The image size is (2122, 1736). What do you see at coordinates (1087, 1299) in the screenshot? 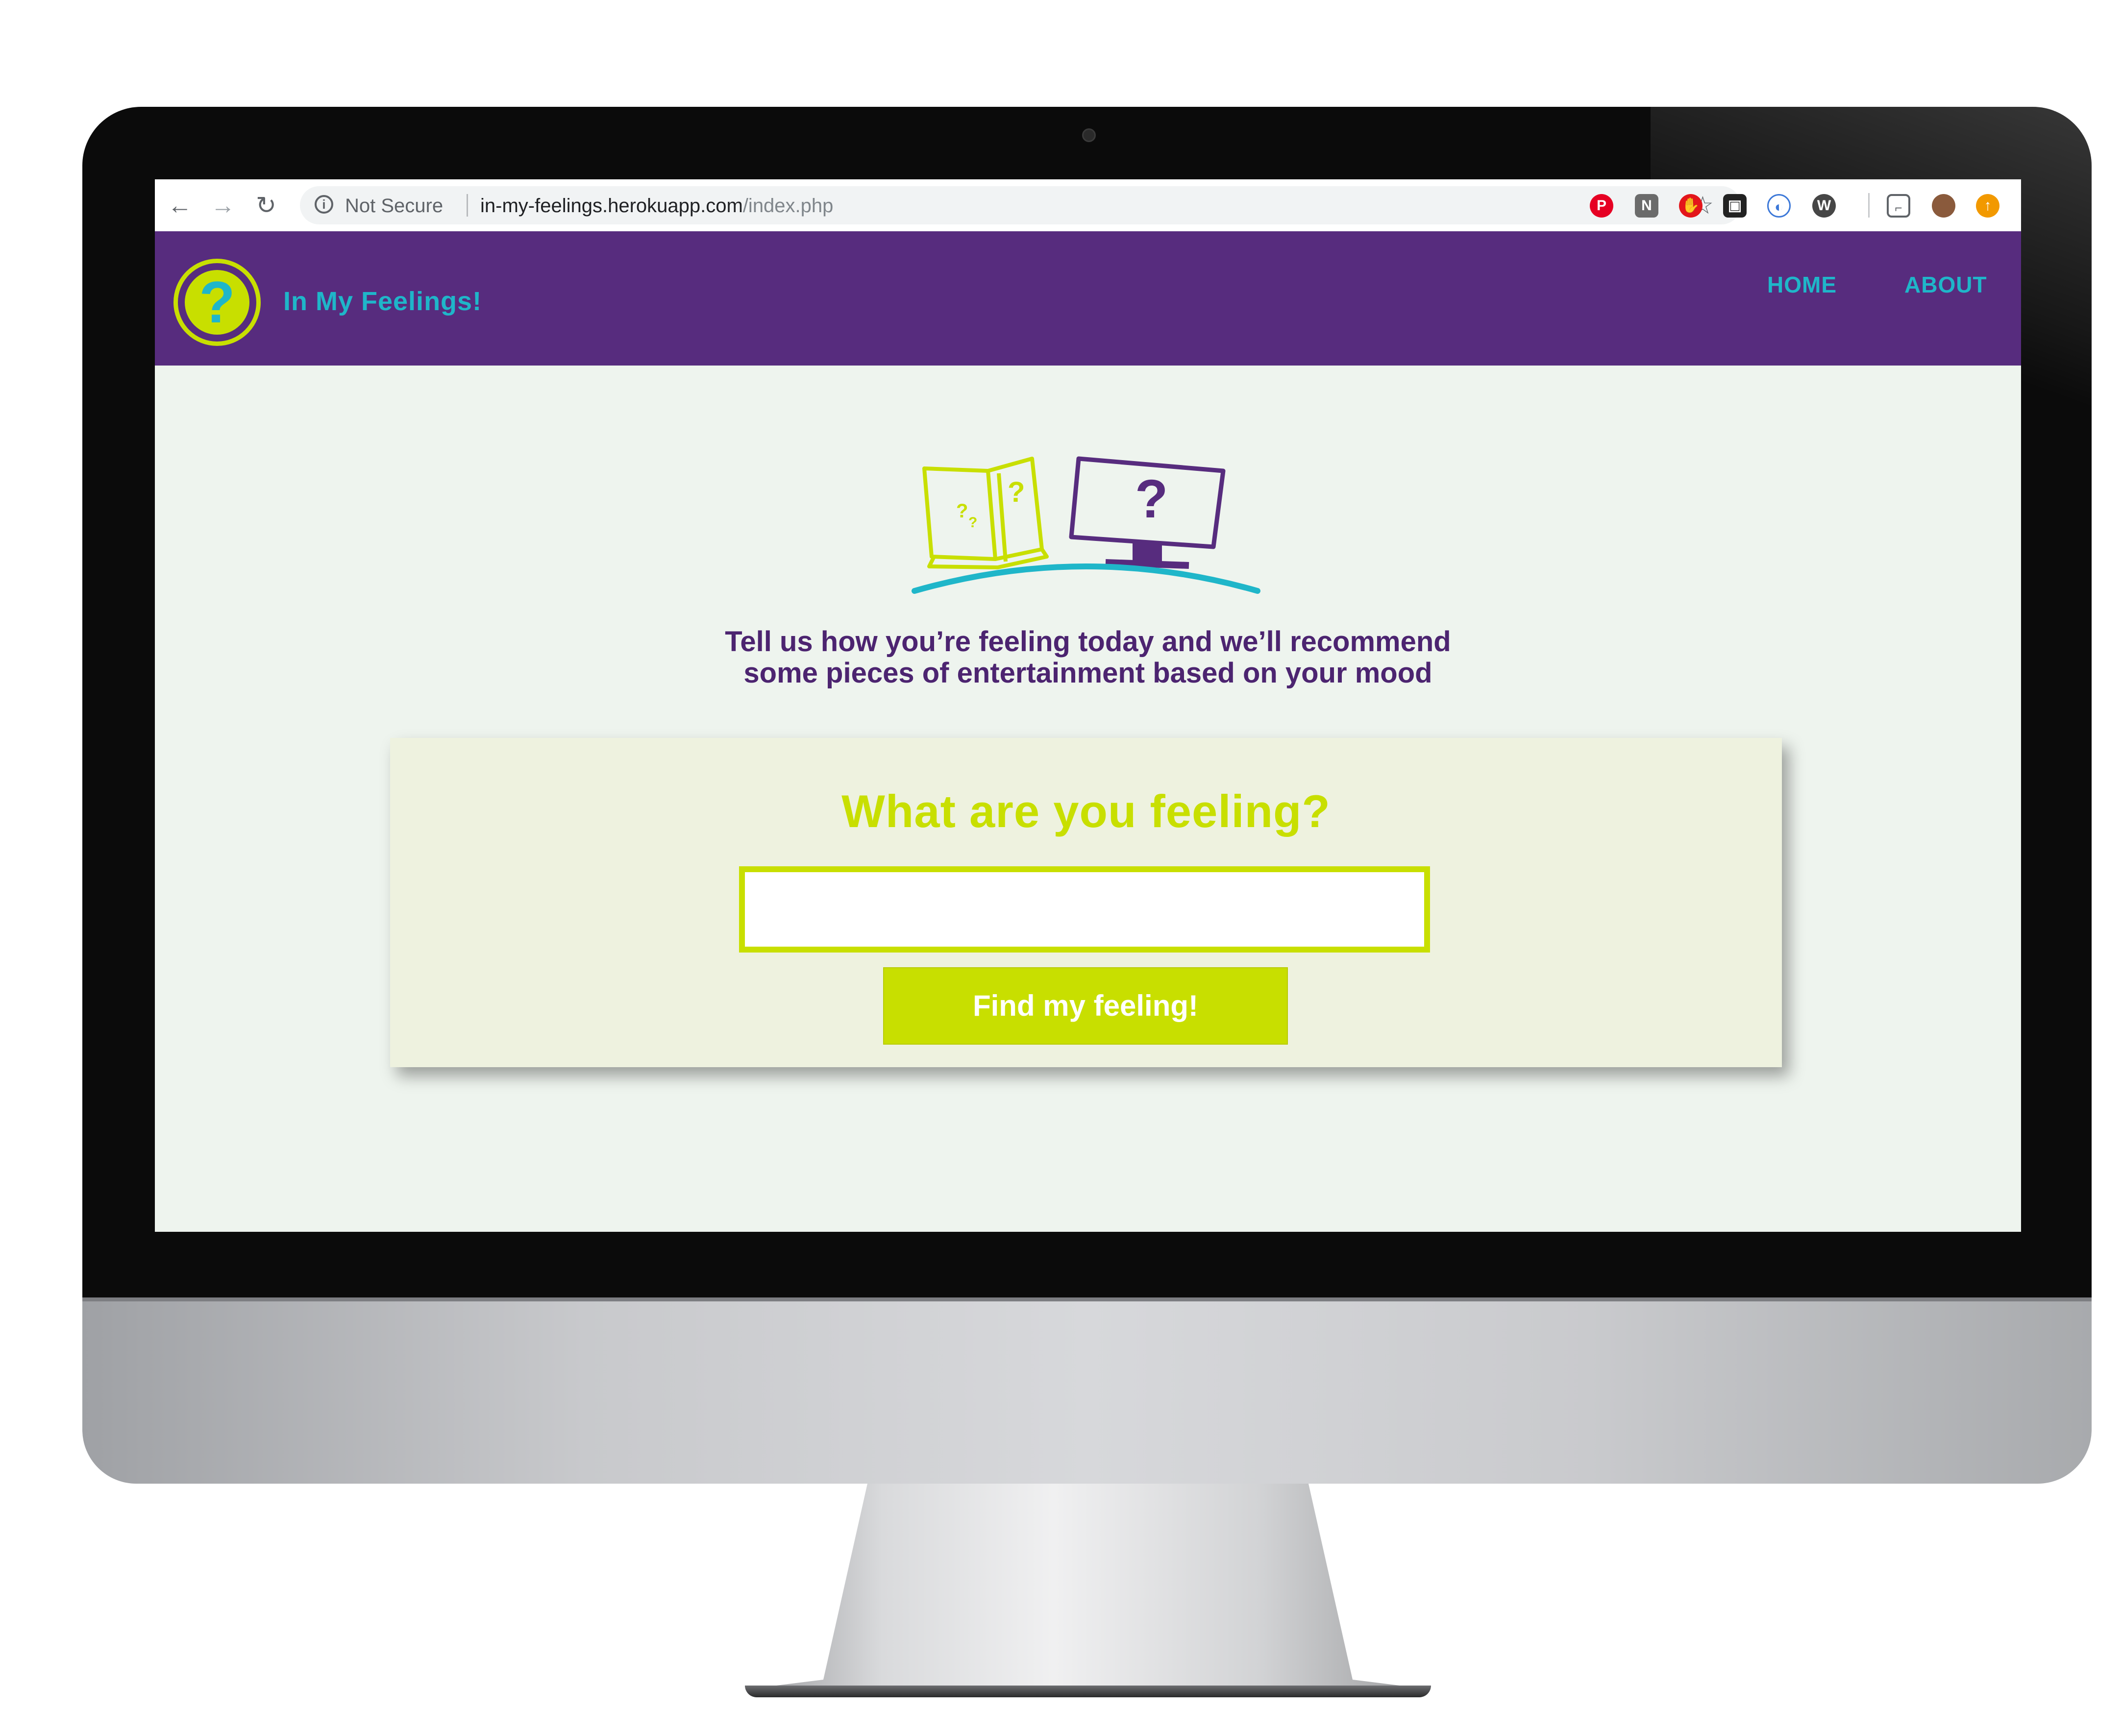
I see `chin-edge` at bounding box center [1087, 1299].